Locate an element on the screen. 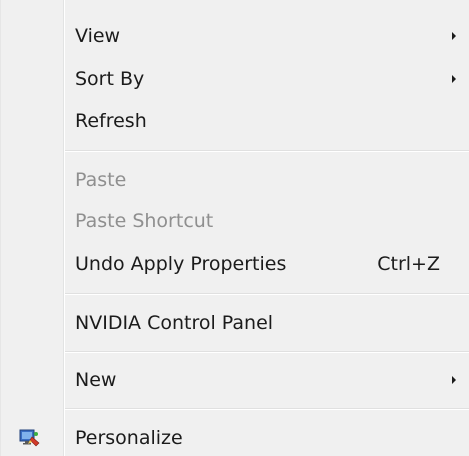  menu-item-undo: Undo Apply Properties Ctrl+Z is located at coordinates (235, 264).